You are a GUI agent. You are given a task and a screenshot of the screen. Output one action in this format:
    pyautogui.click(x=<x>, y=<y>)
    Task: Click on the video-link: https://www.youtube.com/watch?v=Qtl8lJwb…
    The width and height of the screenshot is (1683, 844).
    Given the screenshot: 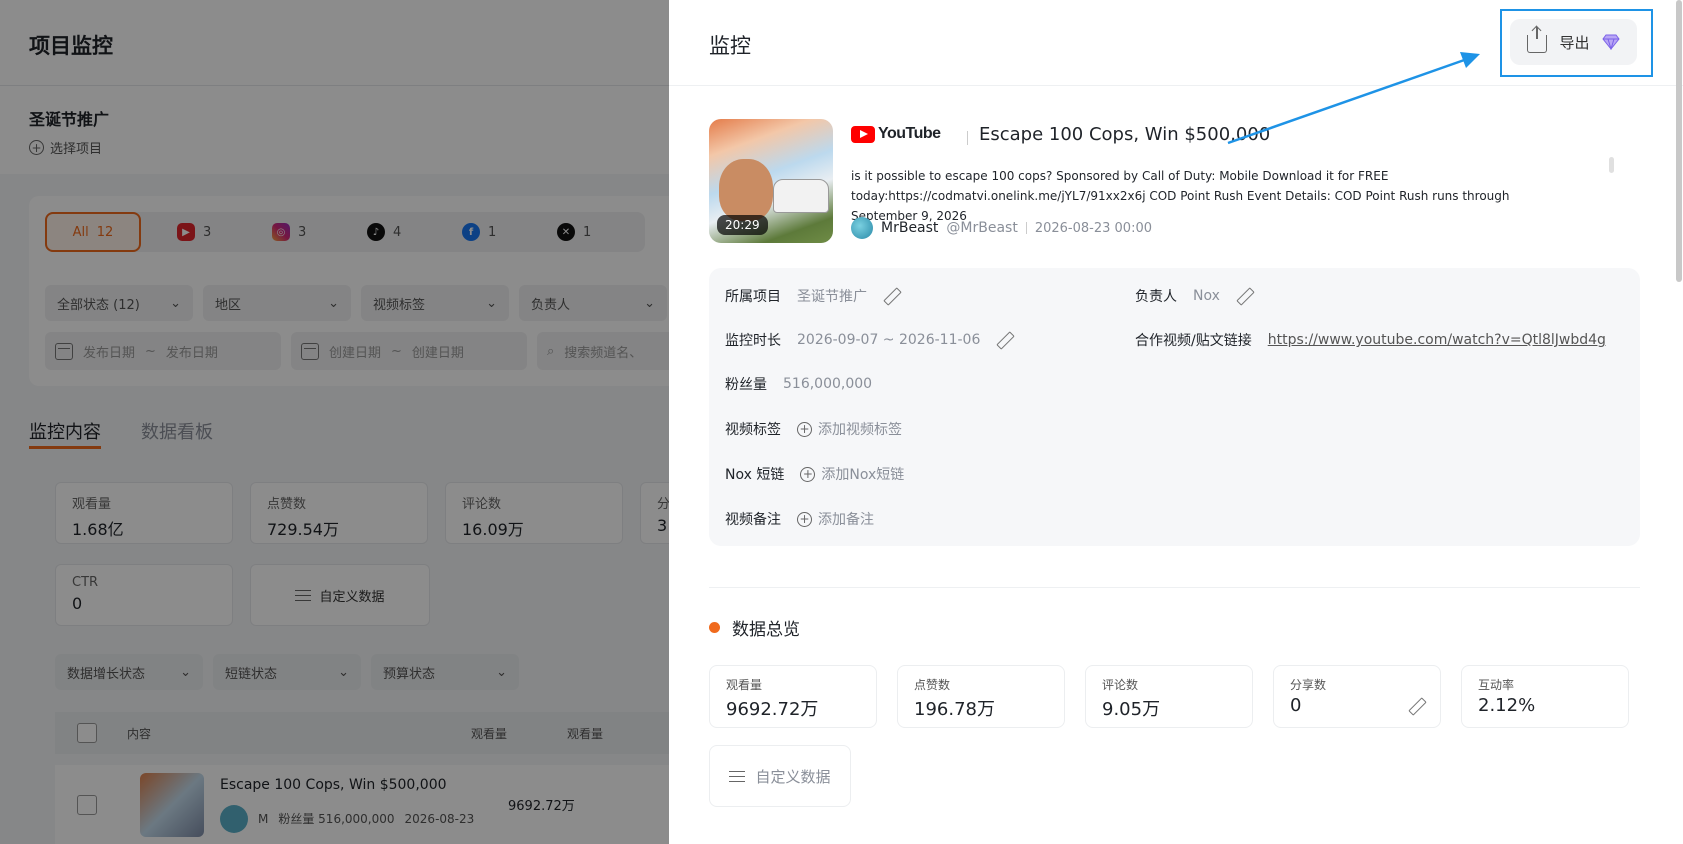 What is the action you would take?
    pyautogui.click(x=1437, y=340)
    